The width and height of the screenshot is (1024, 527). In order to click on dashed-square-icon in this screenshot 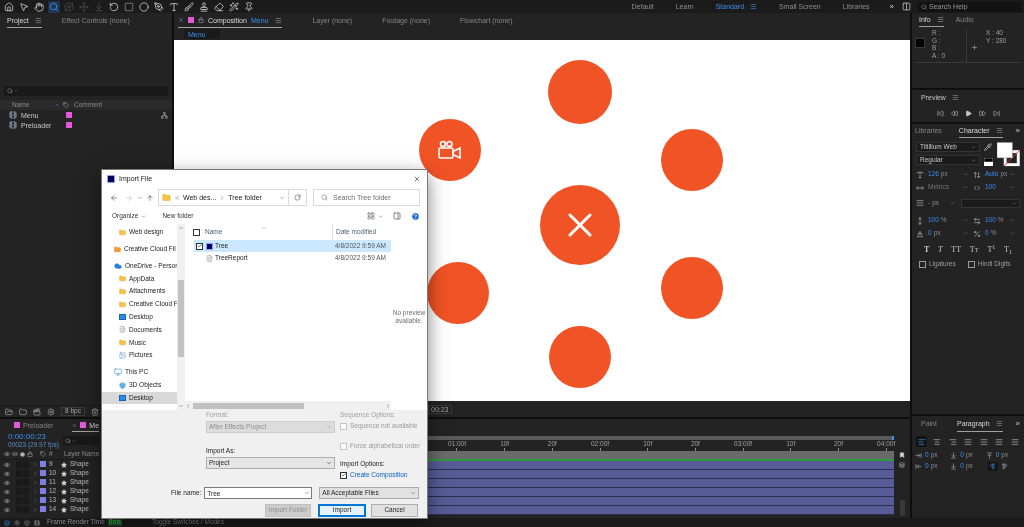, I will do `click(129, 6)`.